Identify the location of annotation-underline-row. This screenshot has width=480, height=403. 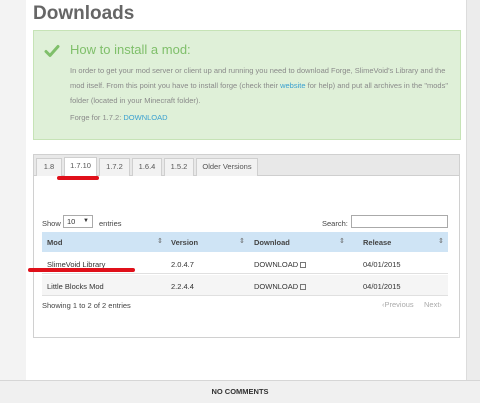
(81, 270).